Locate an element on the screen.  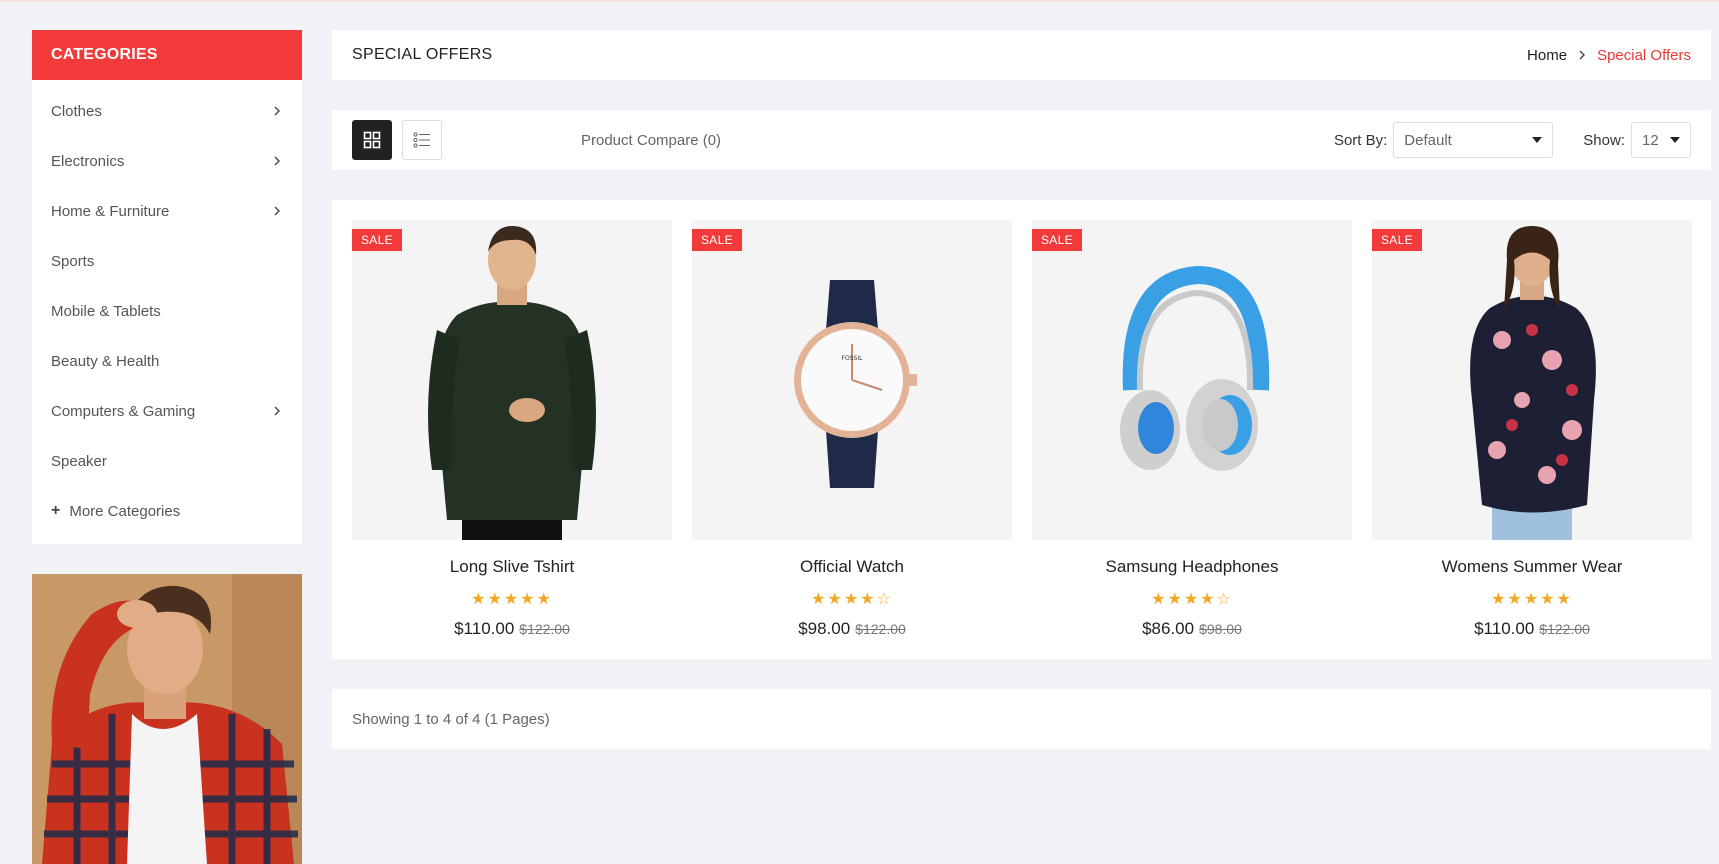
product-price: $86.00 is located at coordinates (1168, 628).